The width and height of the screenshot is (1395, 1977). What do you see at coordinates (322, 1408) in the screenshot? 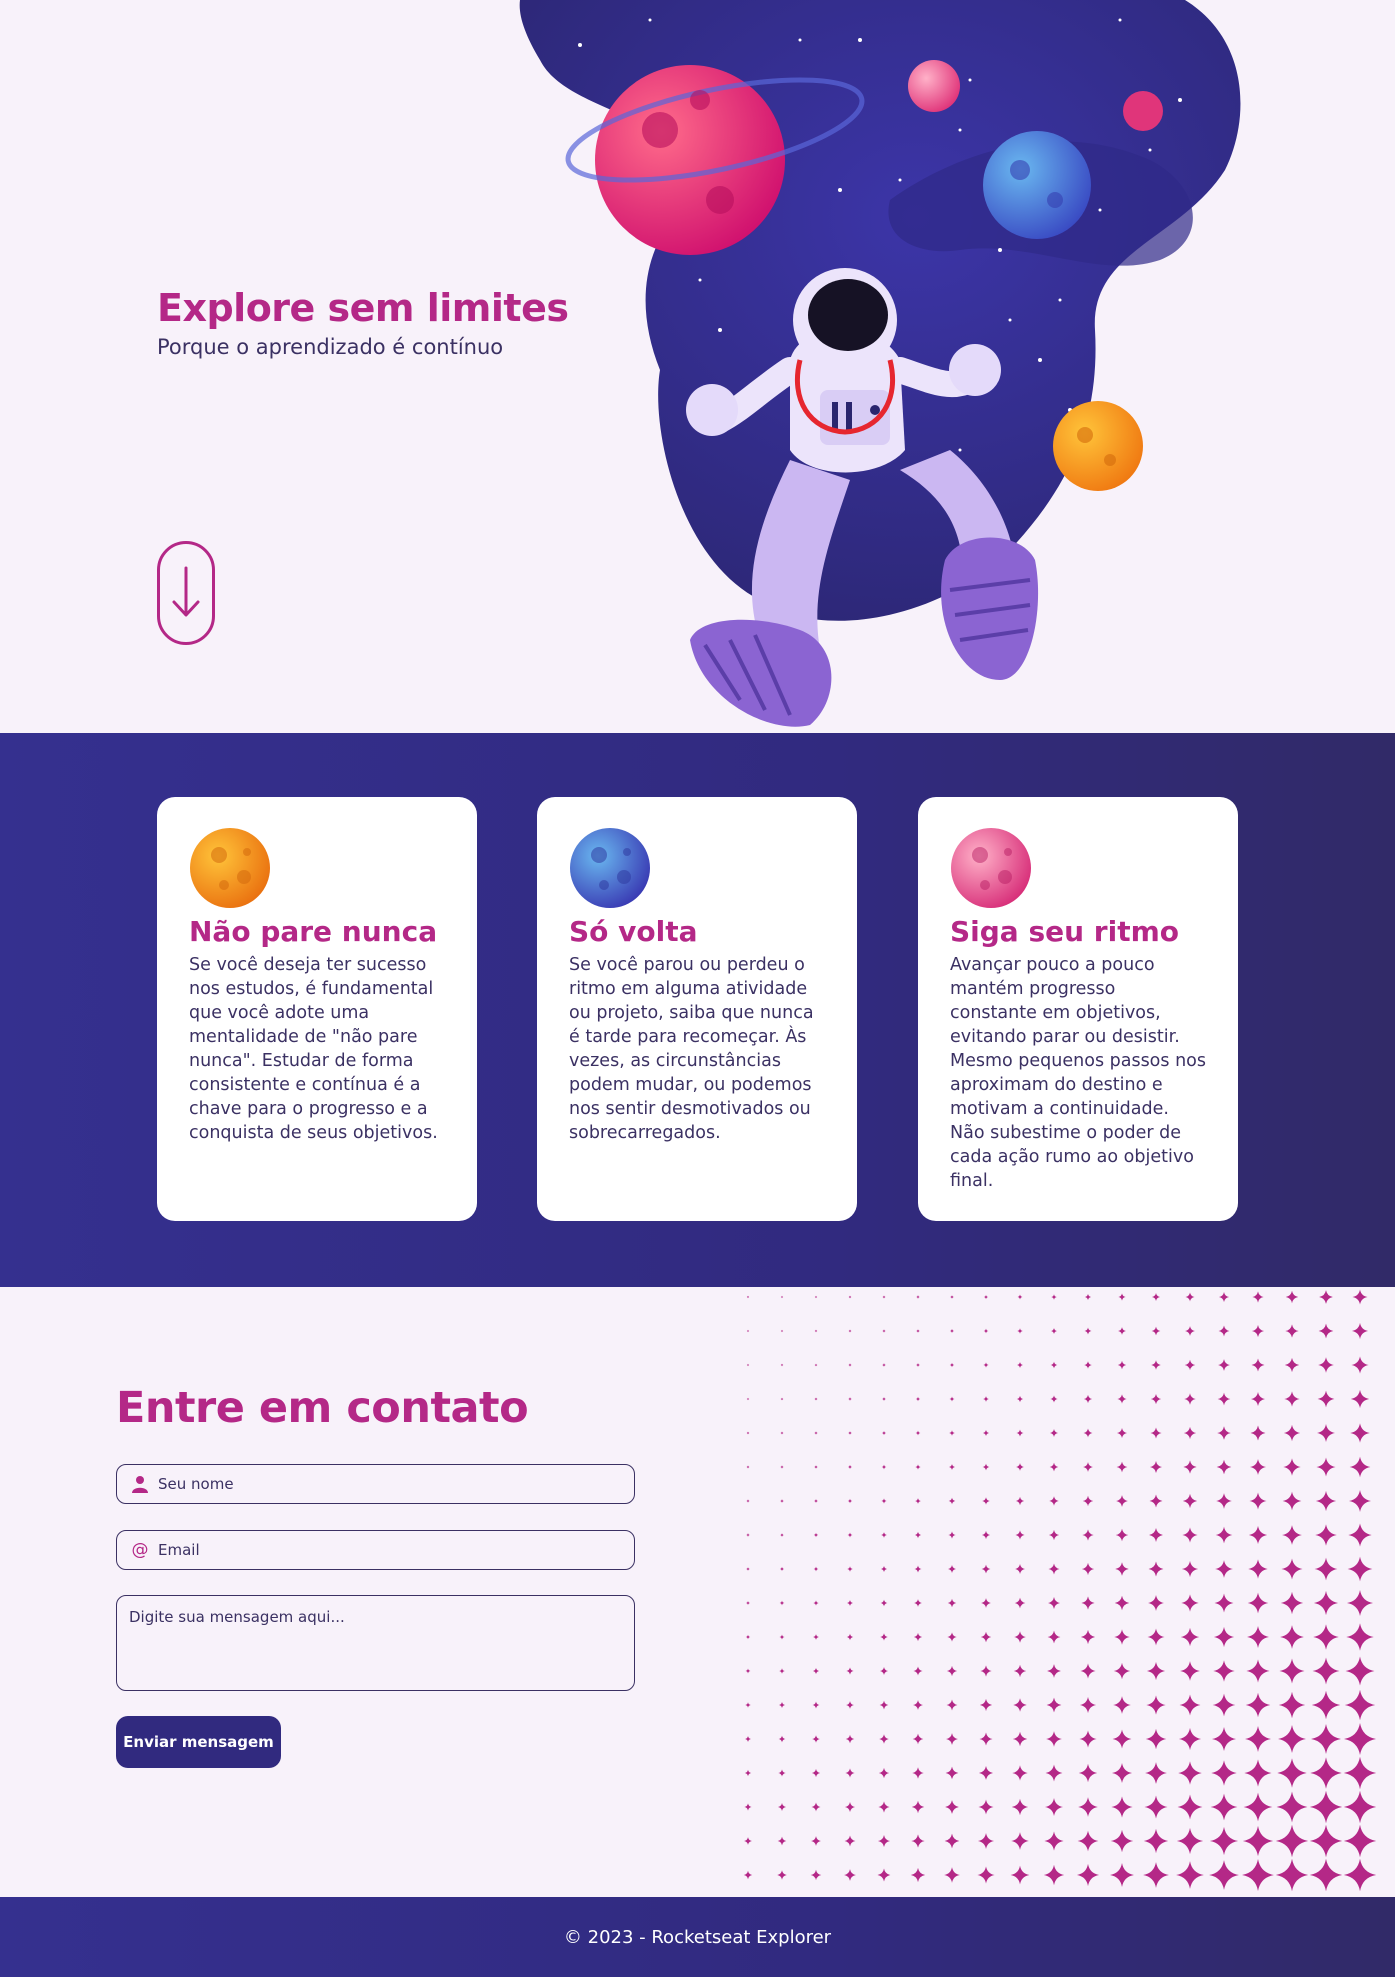
I see `contact-title: Entre em contato` at bounding box center [322, 1408].